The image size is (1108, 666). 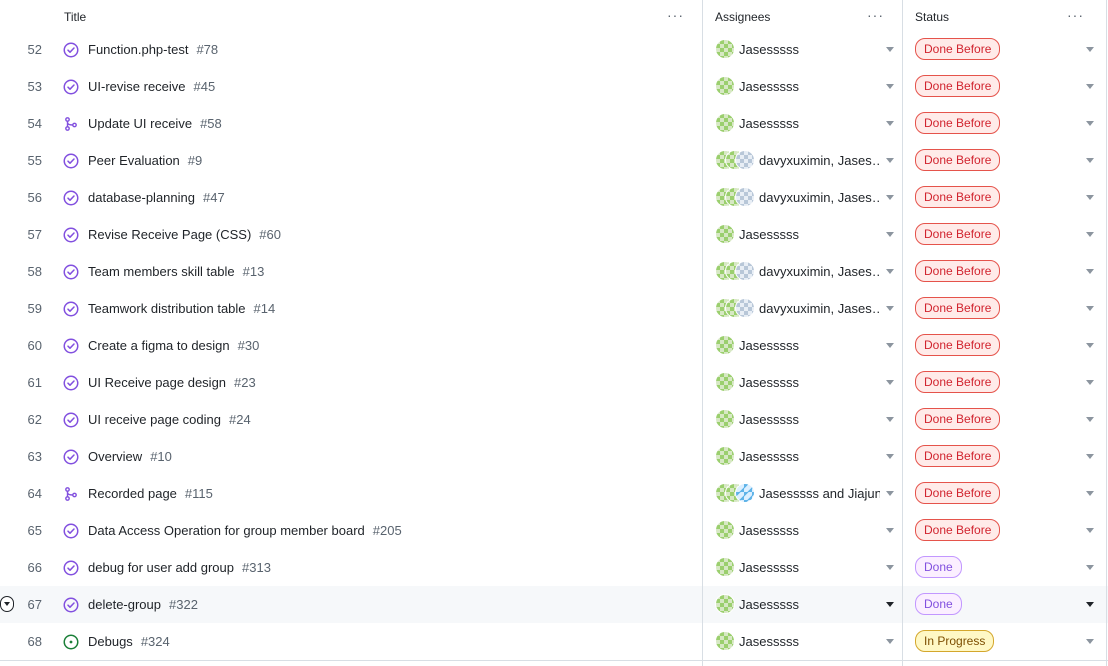 What do you see at coordinates (169, 419) in the screenshot?
I see `item-title-link: UI receive page coding #24` at bounding box center [169, 419].